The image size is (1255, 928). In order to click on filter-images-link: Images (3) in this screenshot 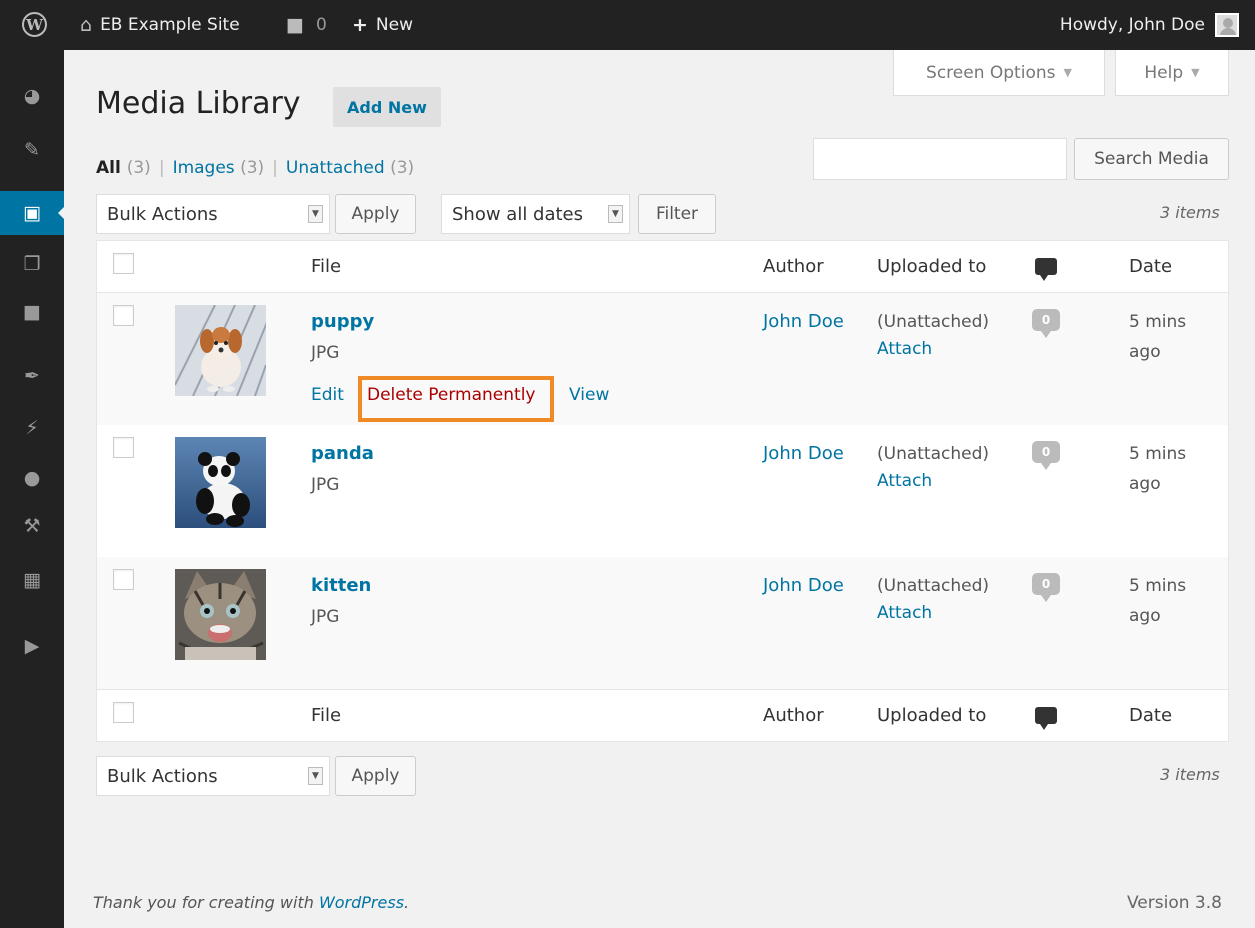, I will do `click(219, 168)`.